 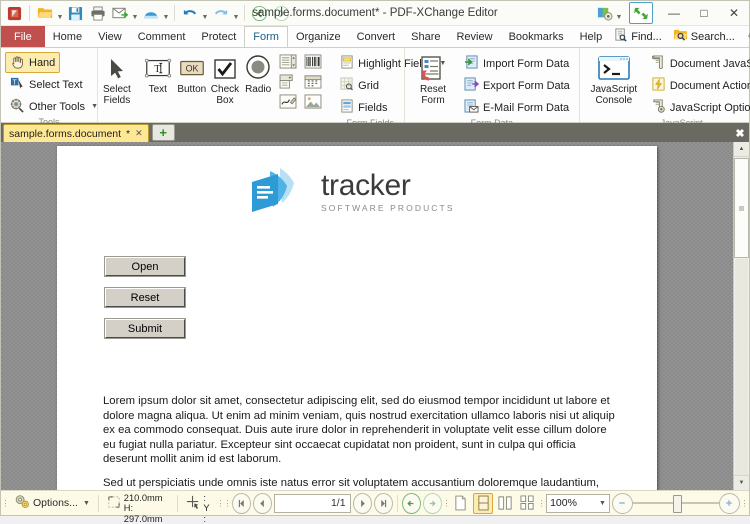 What do you see at coordinates (741, 149) in the screenshot?
I see `scroll-up-button: ▲` at bounding box center [741, 149].